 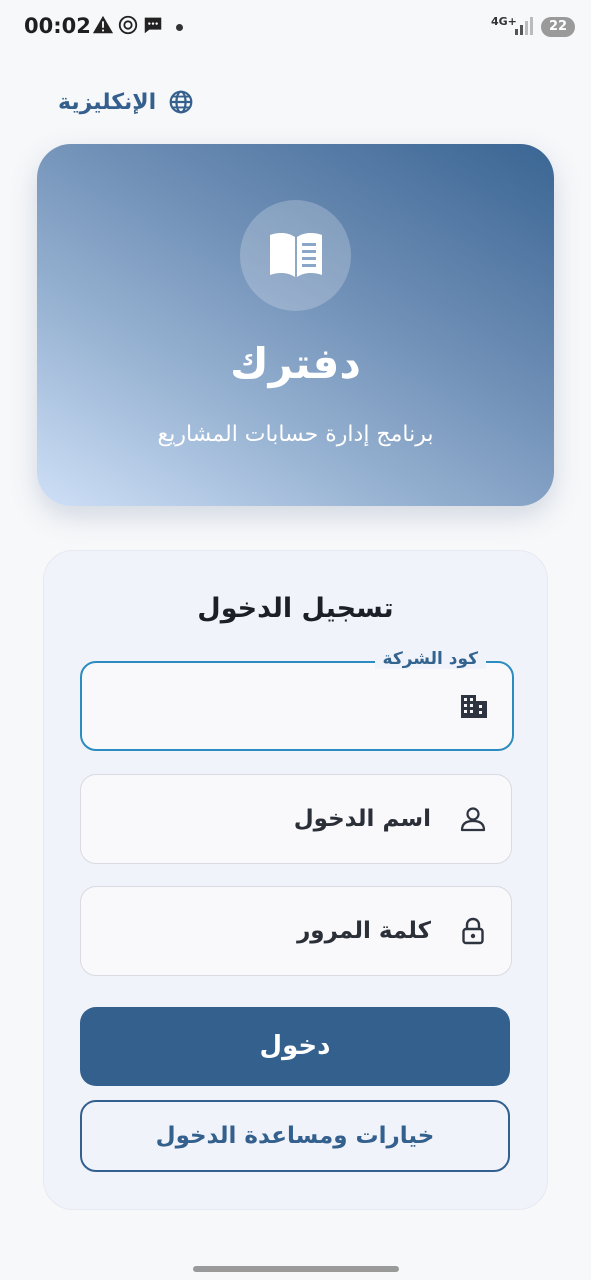 I want to click on warning-icon, so click(x=103, y=24).